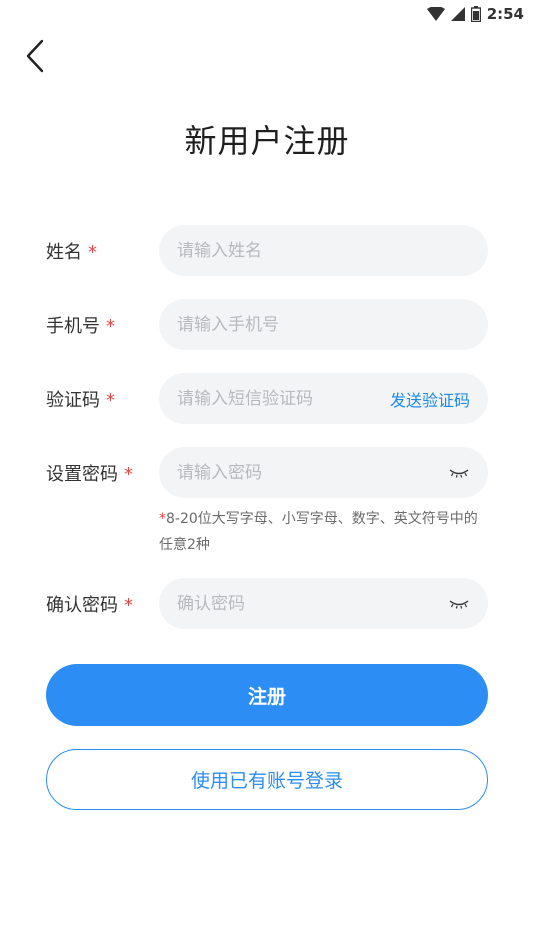 The image size is (534, 950). I want to click on phone-field, so click(323, 324).